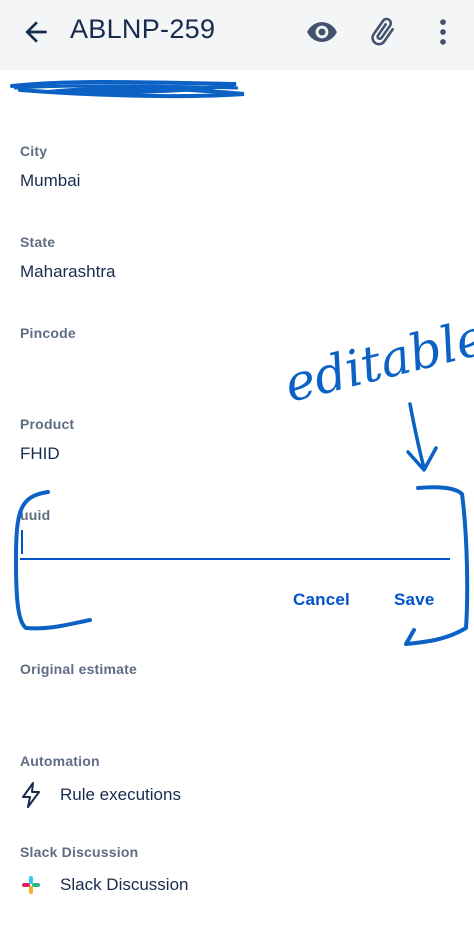  I want to click on field-original-estimate: Original estimate, so click(78, 669).